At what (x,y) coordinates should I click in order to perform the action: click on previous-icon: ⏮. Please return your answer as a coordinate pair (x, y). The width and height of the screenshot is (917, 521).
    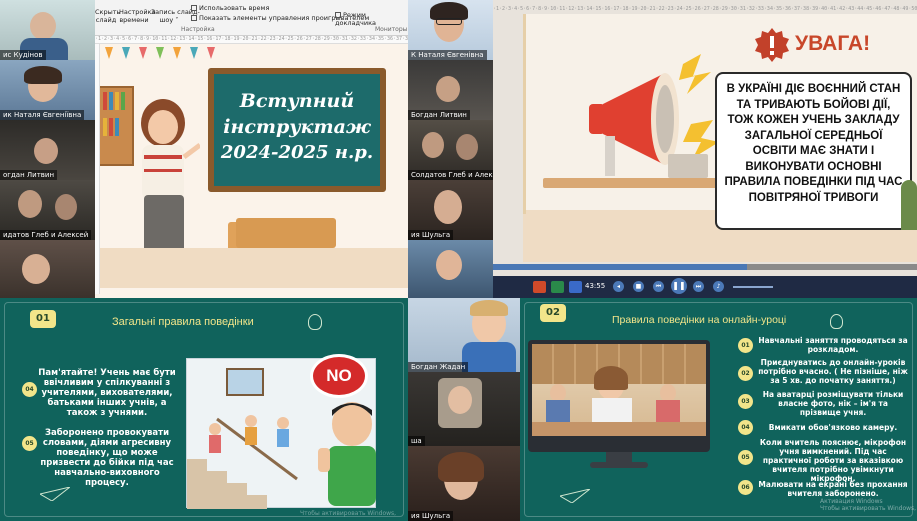
    Looking at the image, I should click on (658, 286).